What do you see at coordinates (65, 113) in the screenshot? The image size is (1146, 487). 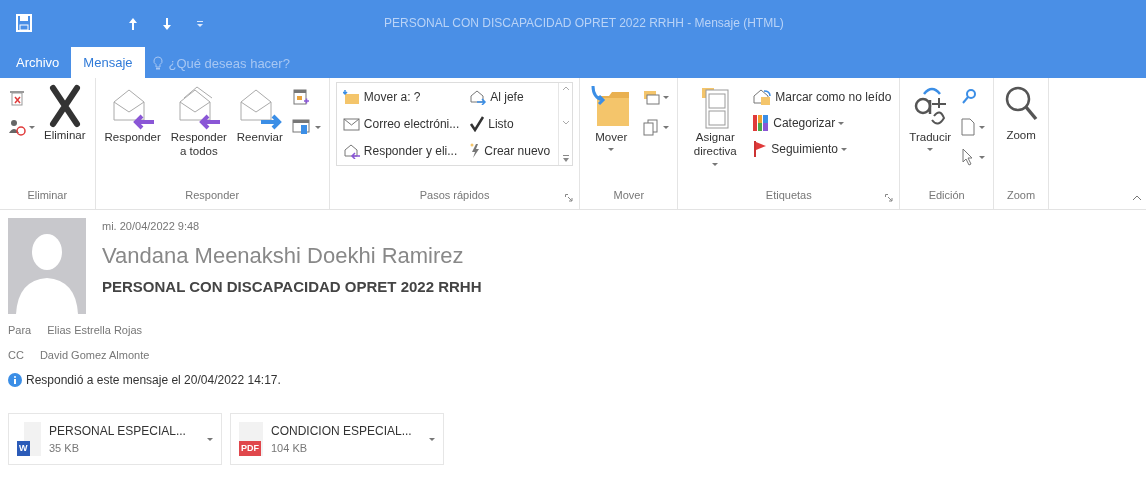 I see `ribbon-button: Eliminar` at bounding box center [65, 113].